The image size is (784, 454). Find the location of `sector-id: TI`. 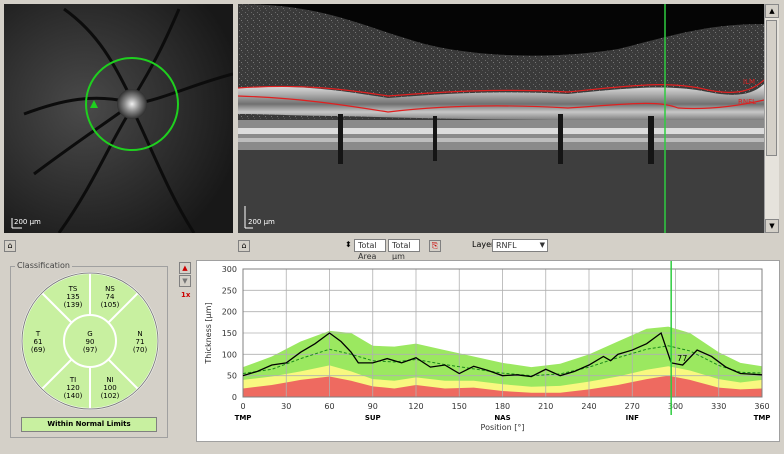

sector-id: TI is located at coordinates (73, 380).